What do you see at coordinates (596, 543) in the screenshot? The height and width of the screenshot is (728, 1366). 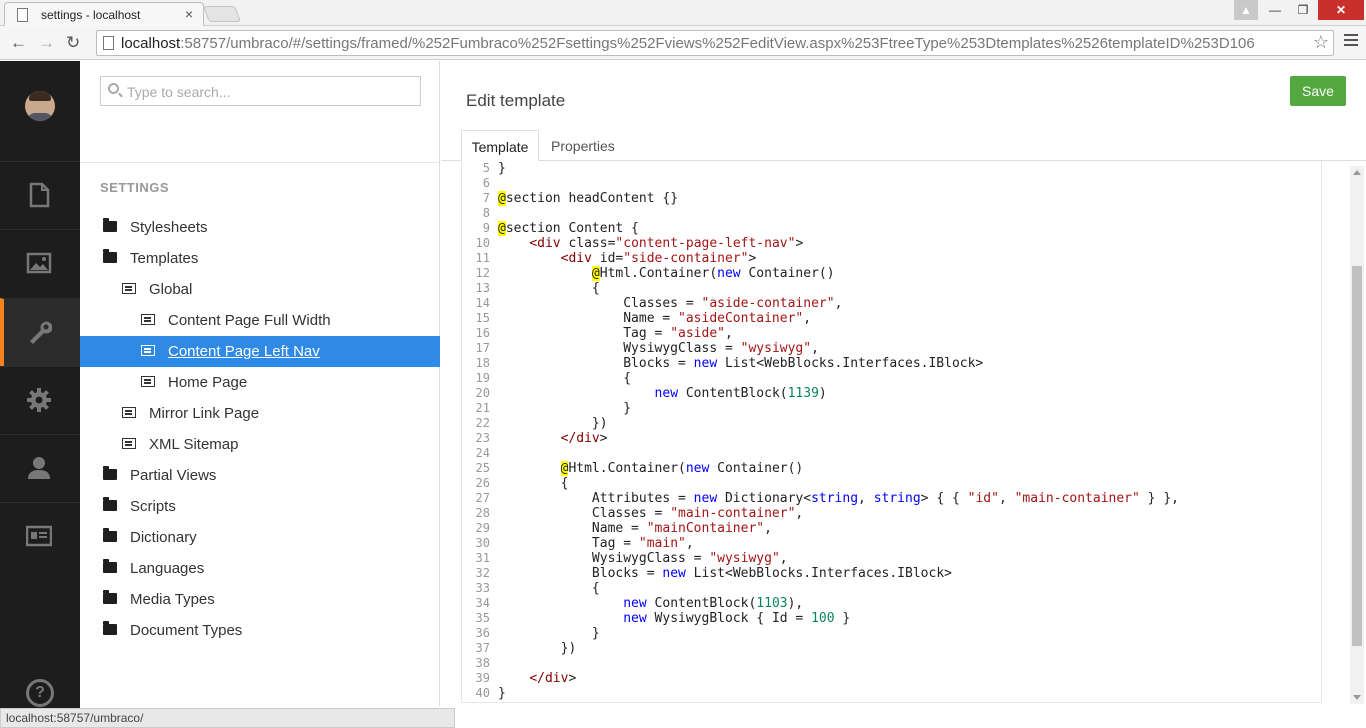 I see `code-text: Tag = "main",` at bounding box center [596, 543].